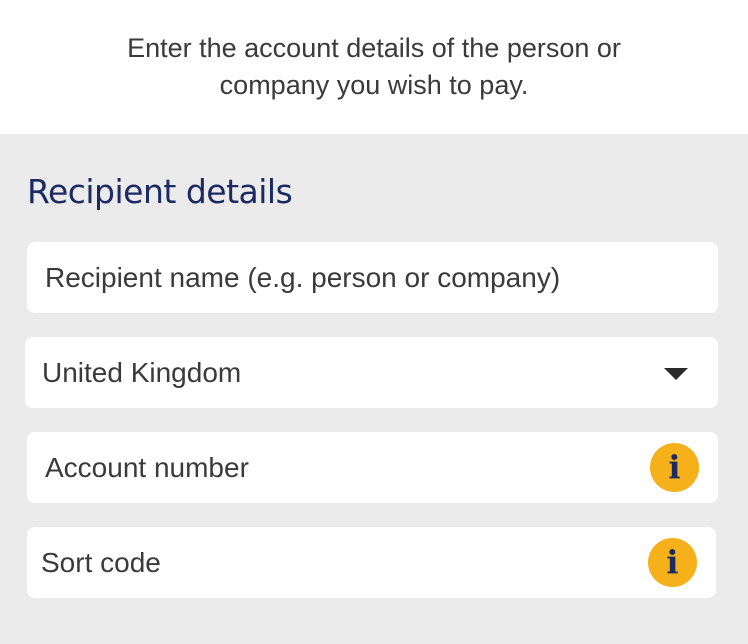  I want to click on account-number-placeholder: Account number, so click(147, 467).